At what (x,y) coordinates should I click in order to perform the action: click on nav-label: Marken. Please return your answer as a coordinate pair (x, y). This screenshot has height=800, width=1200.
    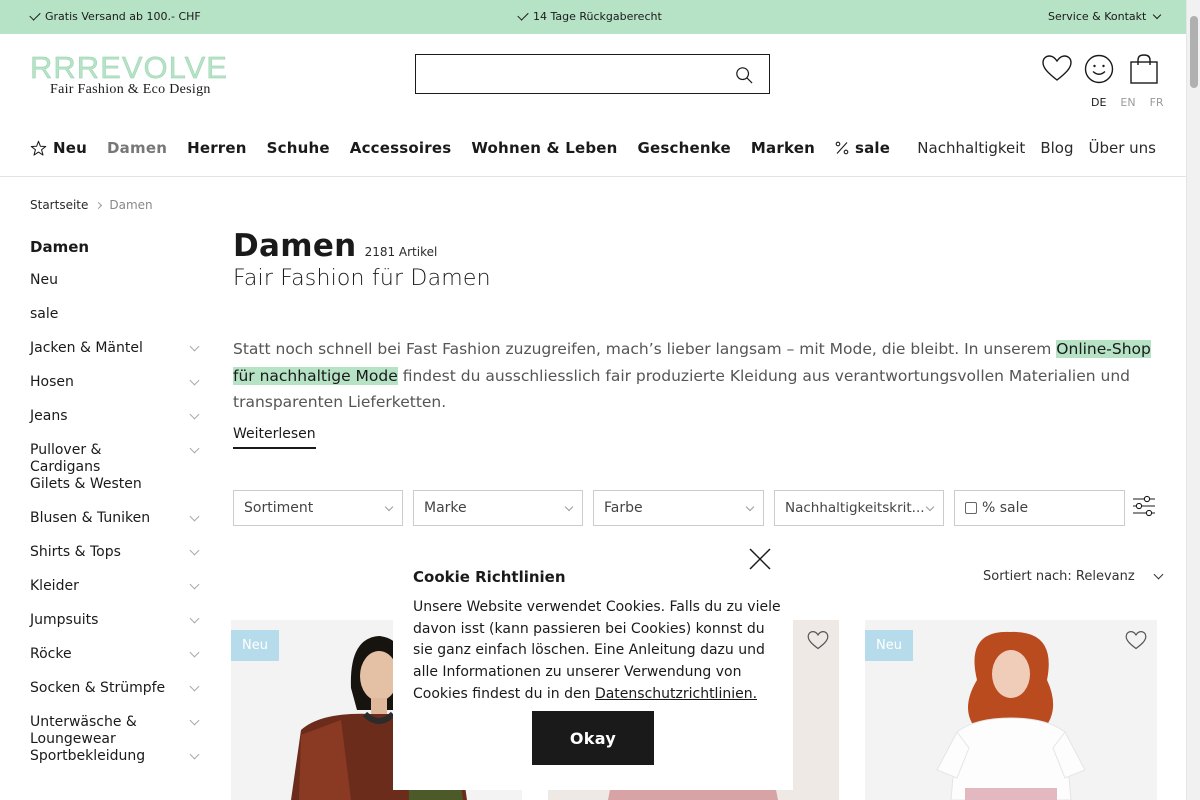
    Looking at the image, I should click on (783, 148).